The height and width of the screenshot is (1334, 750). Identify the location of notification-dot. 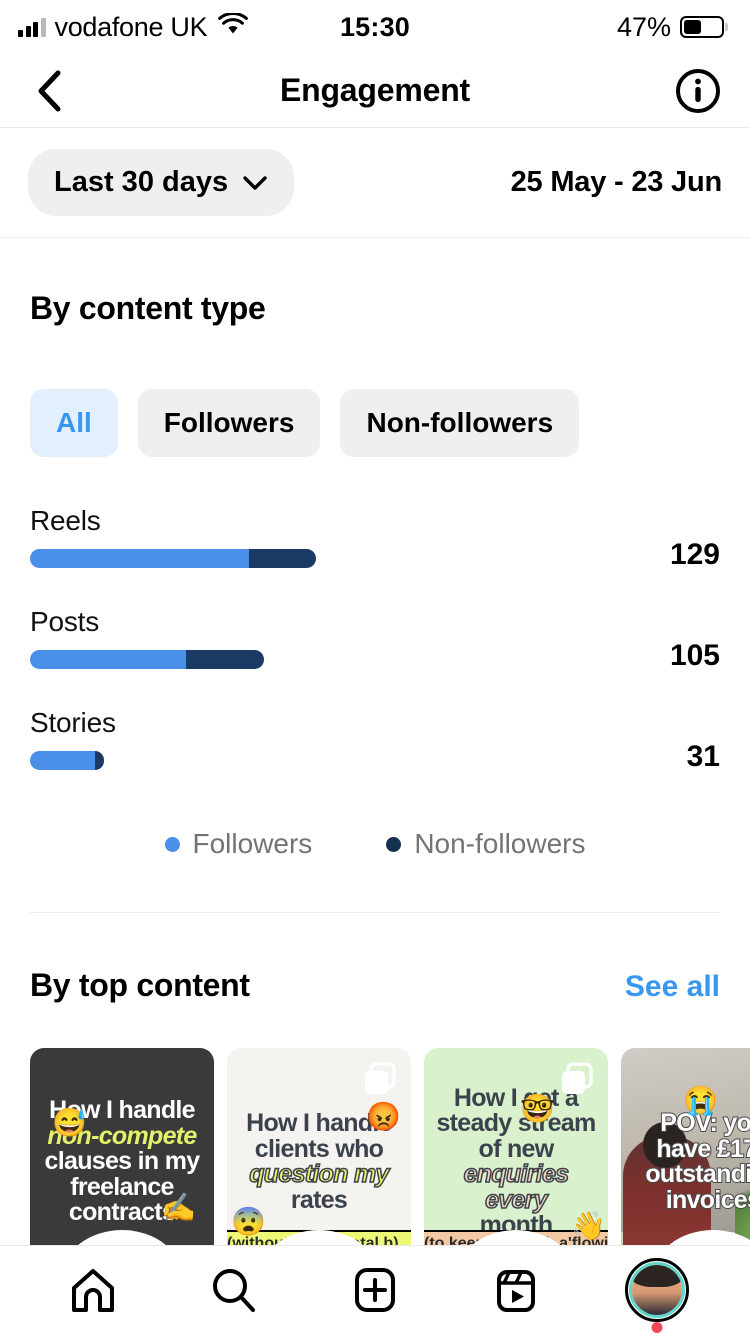
(657, 1327).